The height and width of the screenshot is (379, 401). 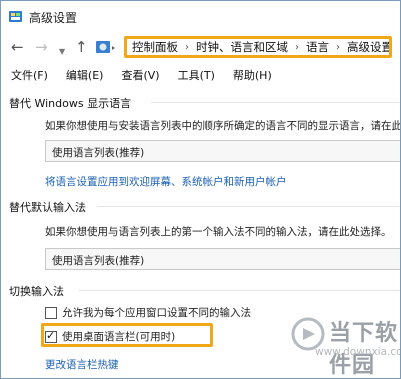 I want to click on crumb-language: 语言, so click(x=317, y=47).